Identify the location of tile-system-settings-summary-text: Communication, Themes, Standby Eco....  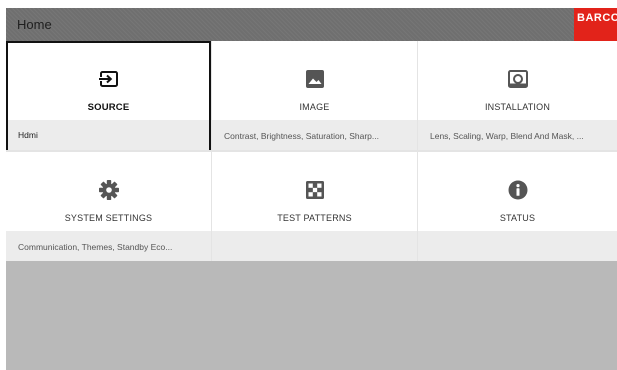
(95, 247).